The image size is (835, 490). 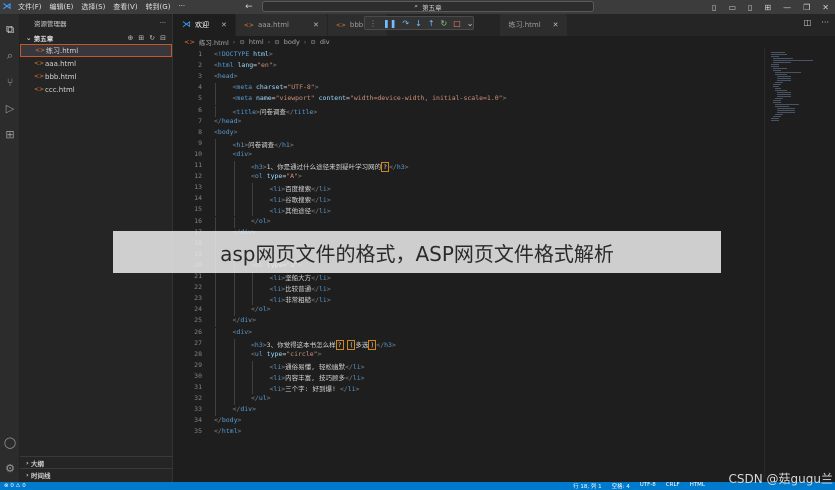 I want to click on problems-count: ⊗ 0 ⚠ 0, so click(x=15, y=486).